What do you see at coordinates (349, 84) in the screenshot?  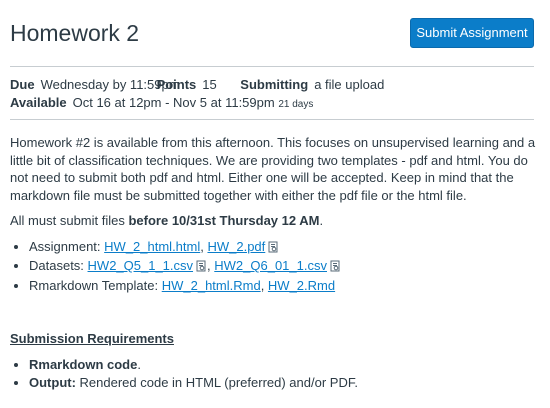 I see `submitting-value: a file upload` at bounding box center [349, 84].